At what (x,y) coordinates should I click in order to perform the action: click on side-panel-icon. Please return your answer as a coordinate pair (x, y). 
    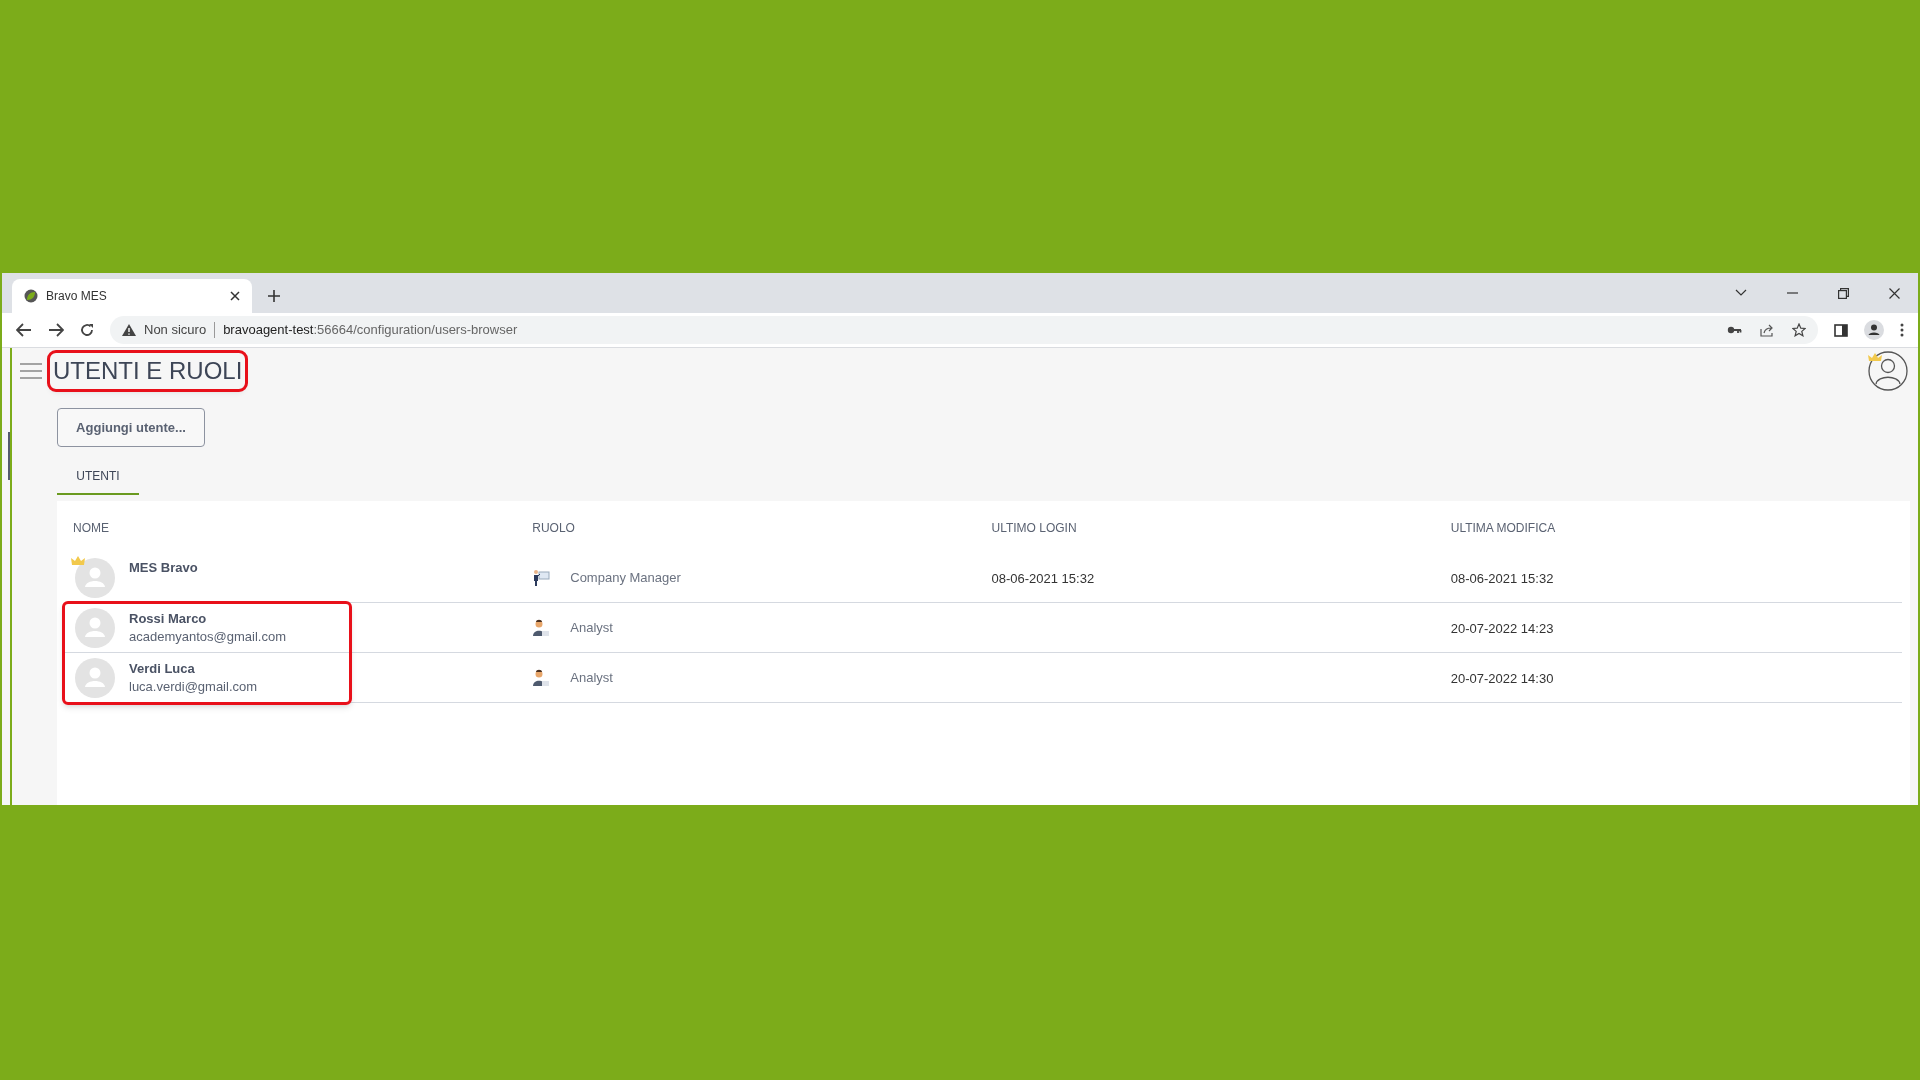
    Looking at the image, I should click on (1841, 330).